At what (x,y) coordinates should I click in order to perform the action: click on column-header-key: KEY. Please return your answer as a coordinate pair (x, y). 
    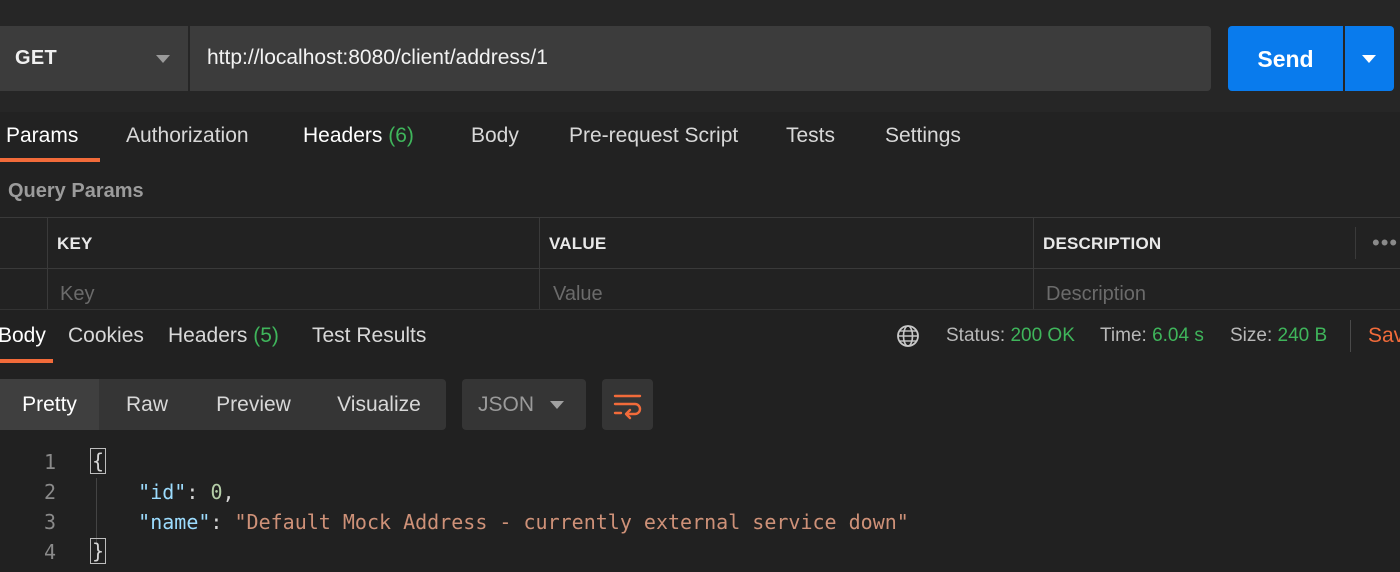
    Looking at the image, I should click on (75, 243).